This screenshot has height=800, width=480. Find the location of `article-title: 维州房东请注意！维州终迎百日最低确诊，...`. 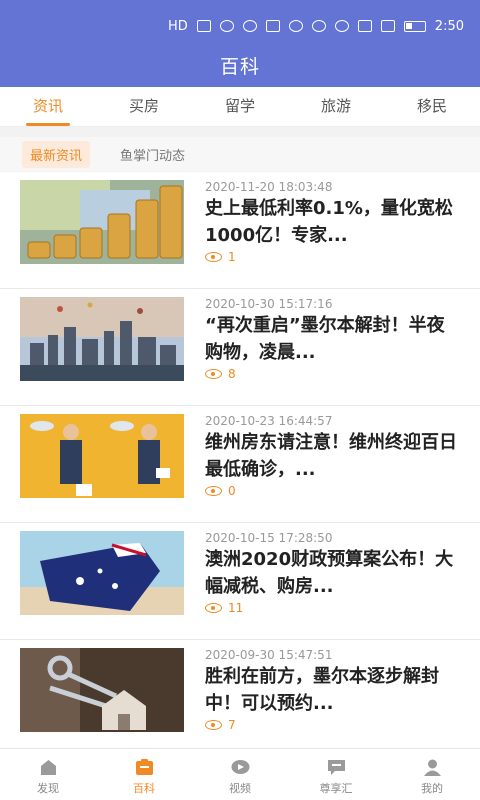

article-title: 维州房东请注意！维州终迎百日最低确诊，... is located at coordinates (331, 456).